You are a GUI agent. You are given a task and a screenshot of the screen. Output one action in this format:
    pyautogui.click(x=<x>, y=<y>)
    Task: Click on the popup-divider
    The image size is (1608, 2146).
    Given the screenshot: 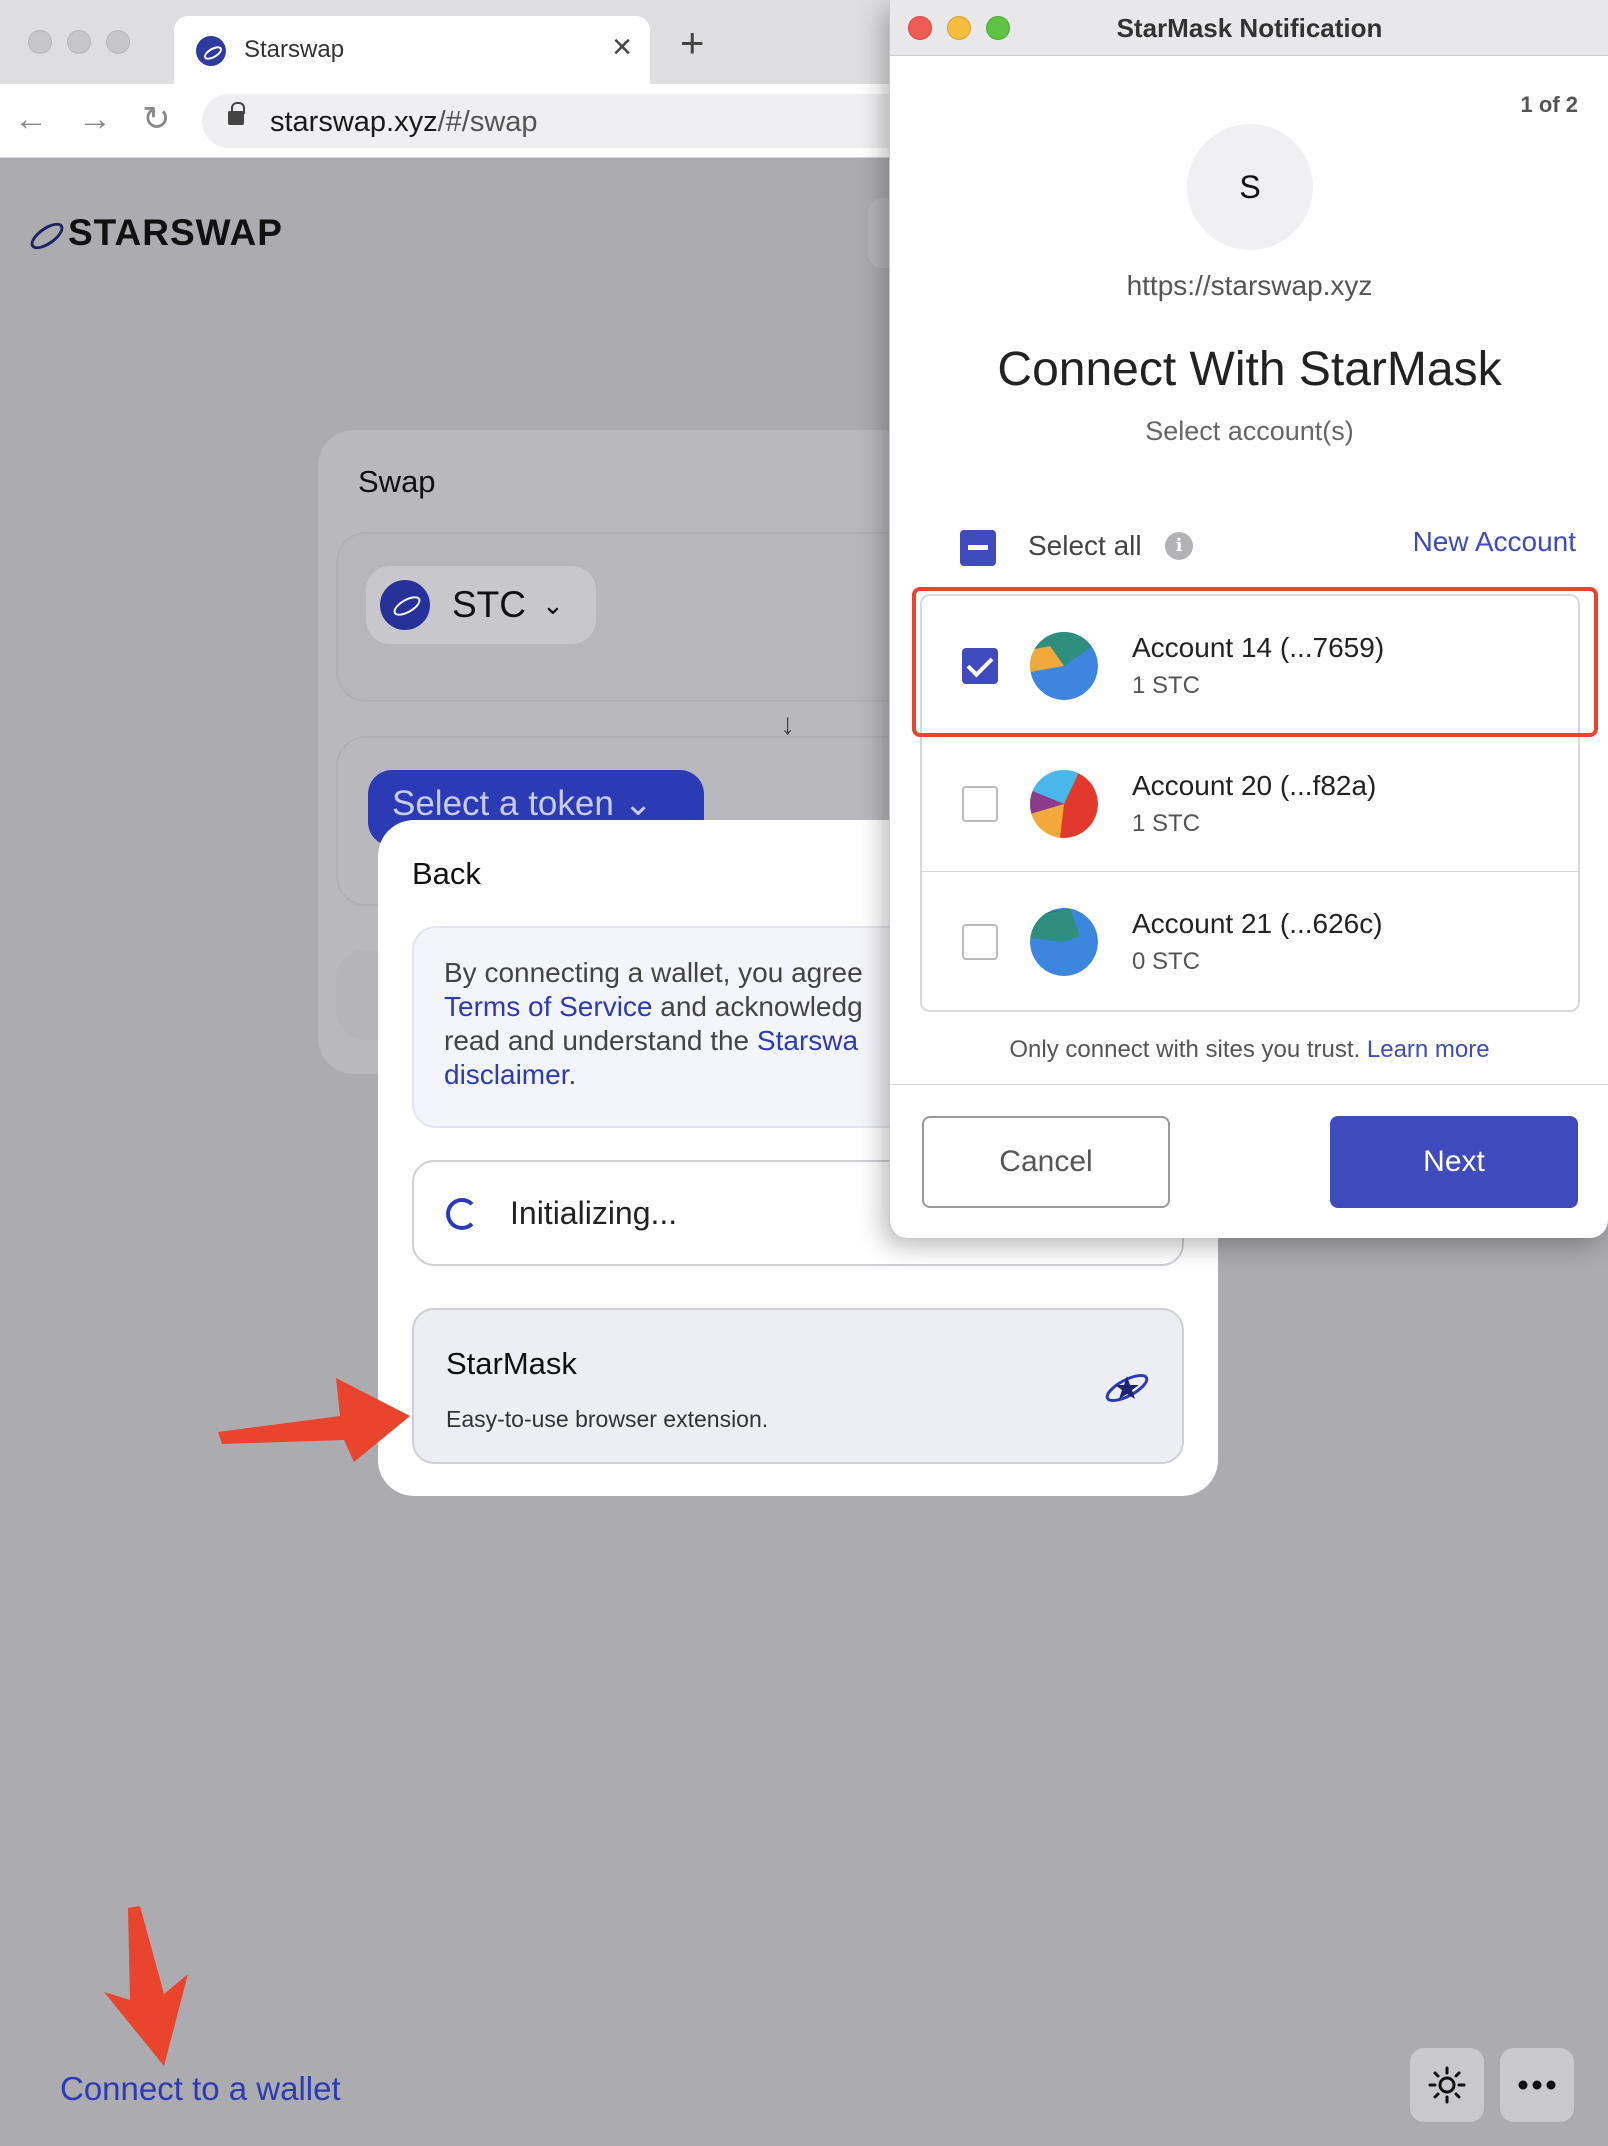 What is the action you would take?
    pyautogui.click(x=1249, y=1084)
    